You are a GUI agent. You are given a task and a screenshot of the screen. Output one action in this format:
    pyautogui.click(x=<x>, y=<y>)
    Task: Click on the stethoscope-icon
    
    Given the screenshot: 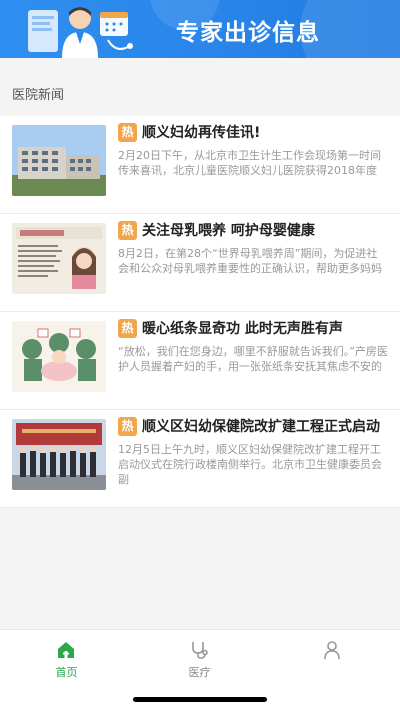 What is the action you would take?
    pyautogui.click(x=200, y=650)
    